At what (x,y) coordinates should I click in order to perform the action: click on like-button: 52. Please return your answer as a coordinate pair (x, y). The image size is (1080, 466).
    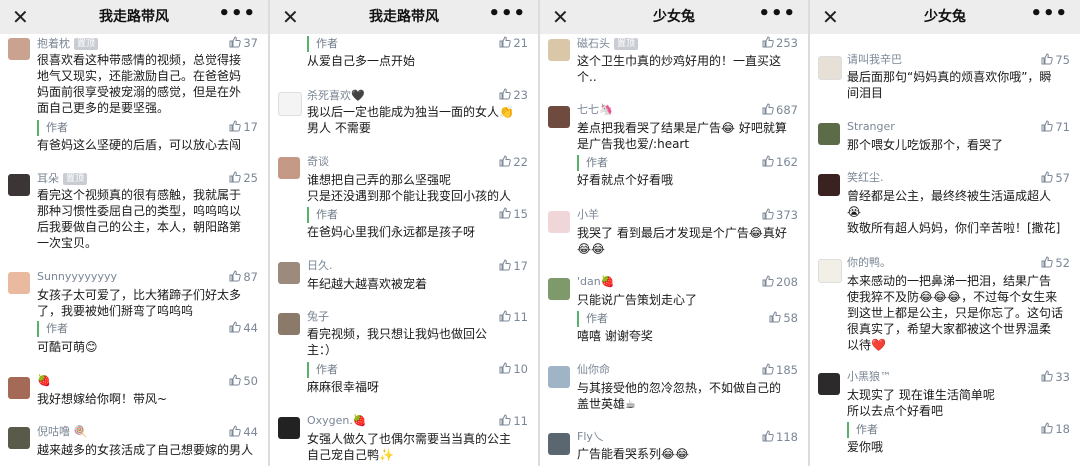
    Looking at the image, I should click on (1055, 263).